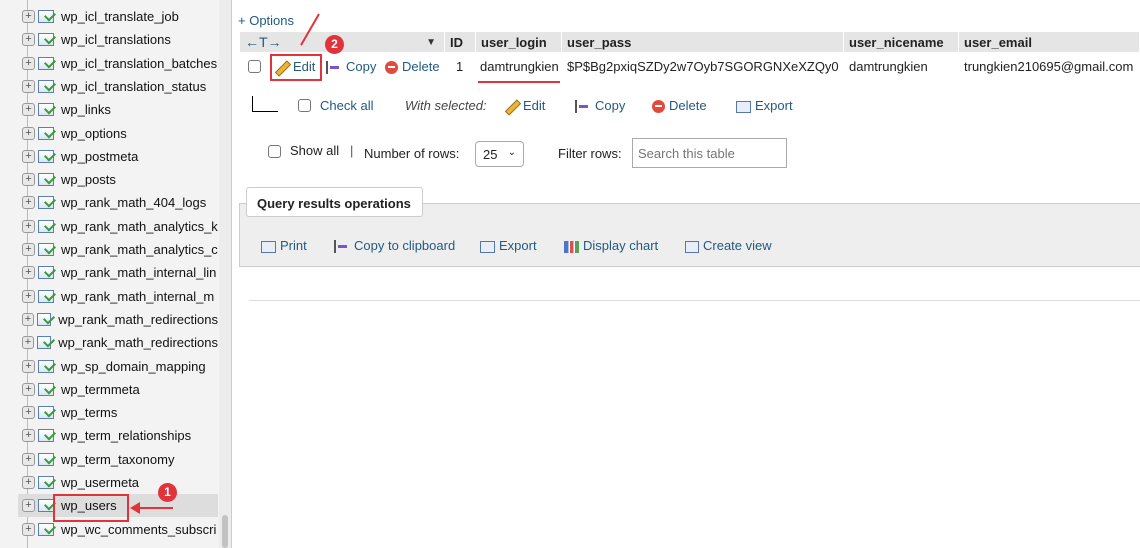  I want to click on check-all-checkbox, so click(304, 105).